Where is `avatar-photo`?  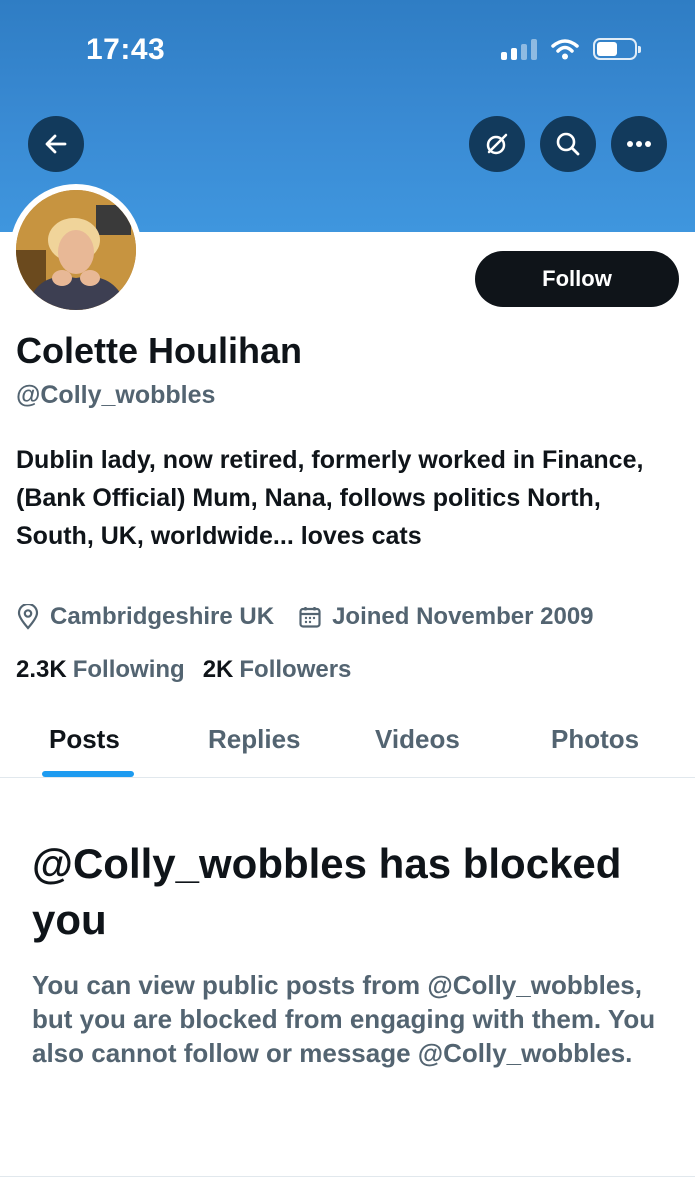
avatar-photo is located at coordinates (76, 250).